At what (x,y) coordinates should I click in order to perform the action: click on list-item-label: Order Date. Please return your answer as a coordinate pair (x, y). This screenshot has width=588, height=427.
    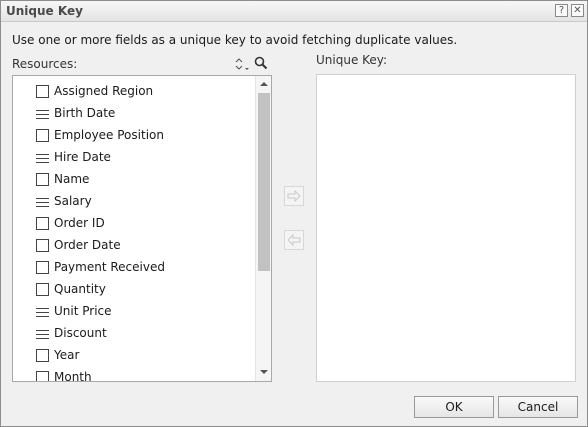
    Looking at the image, I should click on (87, 245).